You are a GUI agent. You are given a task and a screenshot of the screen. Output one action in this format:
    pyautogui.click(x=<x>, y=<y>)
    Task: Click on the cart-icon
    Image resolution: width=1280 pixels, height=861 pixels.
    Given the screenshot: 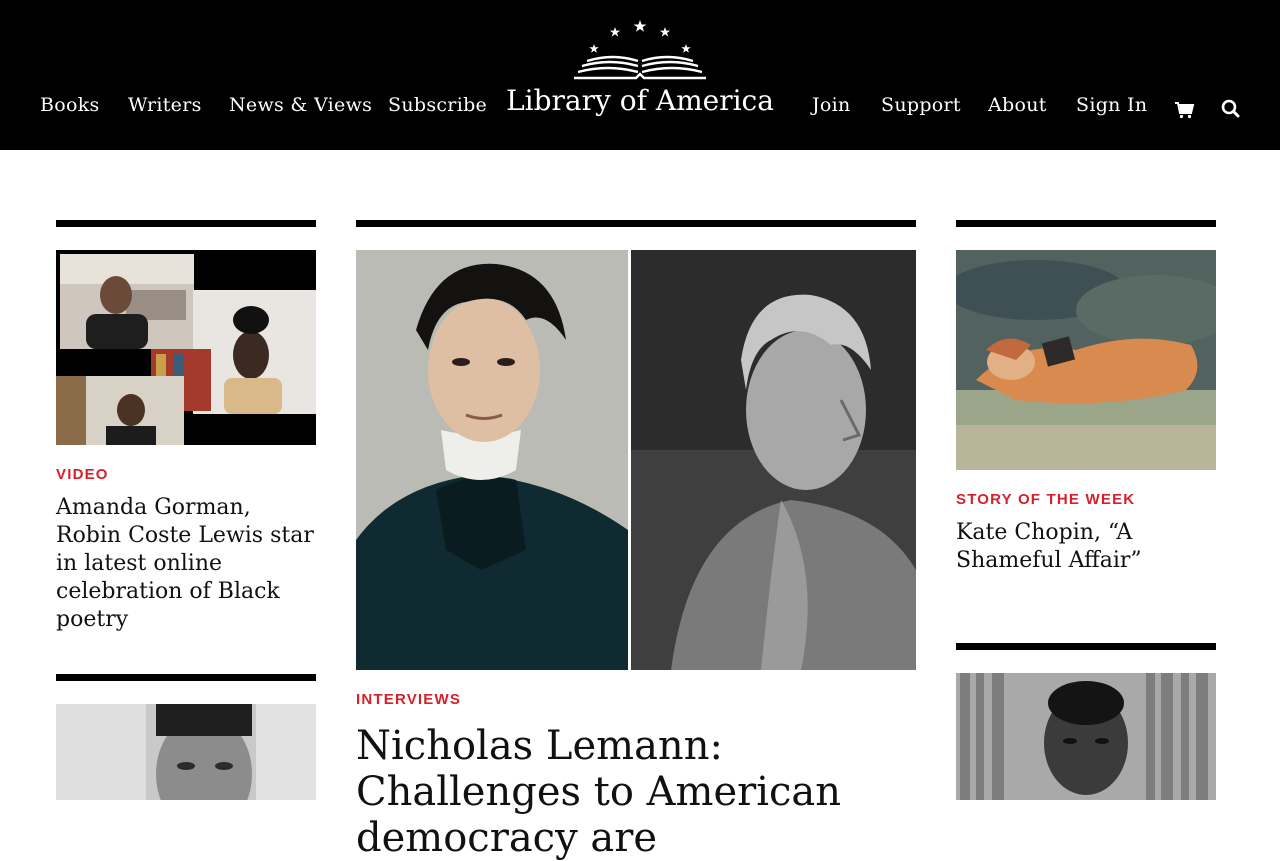 What is the action you would take?
    pyautogui.click(x=1184, y=109)
    